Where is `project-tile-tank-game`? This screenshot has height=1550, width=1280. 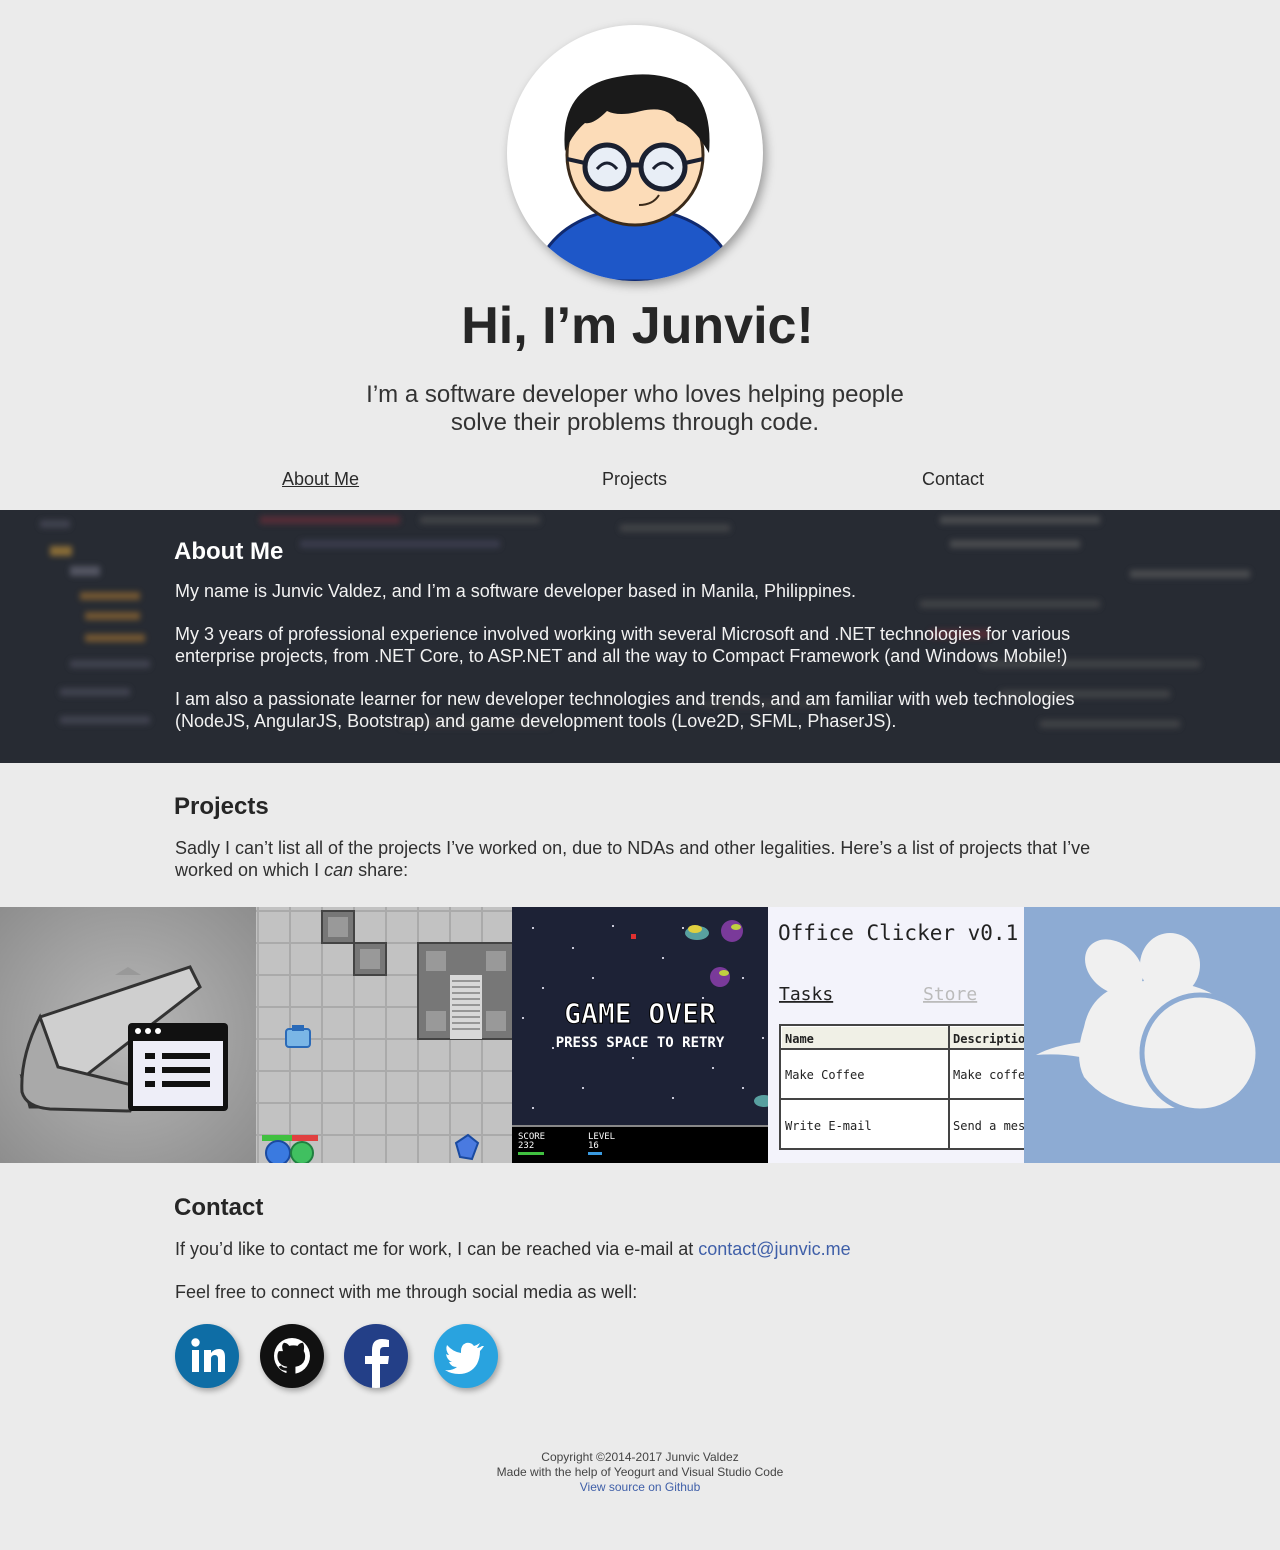
project-tile-tank-game is located at coordinates (384, 1035).